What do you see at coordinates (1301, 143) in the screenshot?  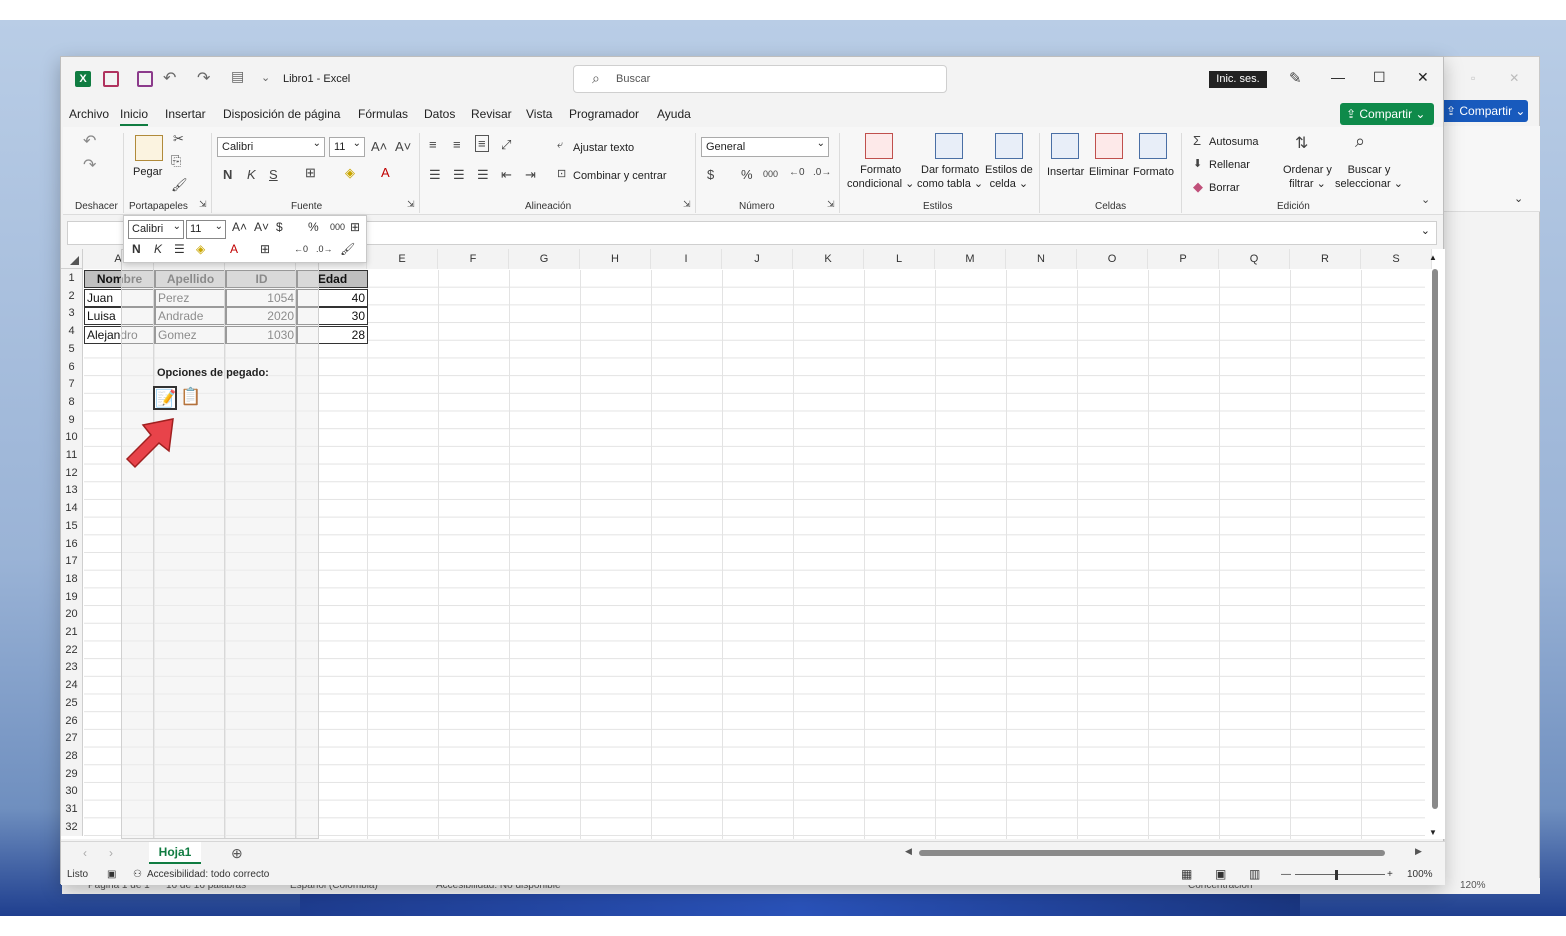 I see `sort-filter-icon: ⇅` at bounding box center [1301, 143].